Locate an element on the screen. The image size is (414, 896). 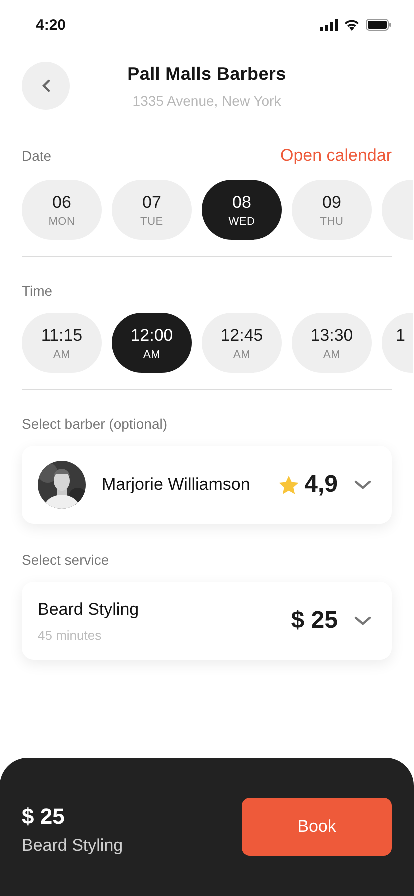
barber-label: Select barber (optional) is located at coordinates (95, 424).